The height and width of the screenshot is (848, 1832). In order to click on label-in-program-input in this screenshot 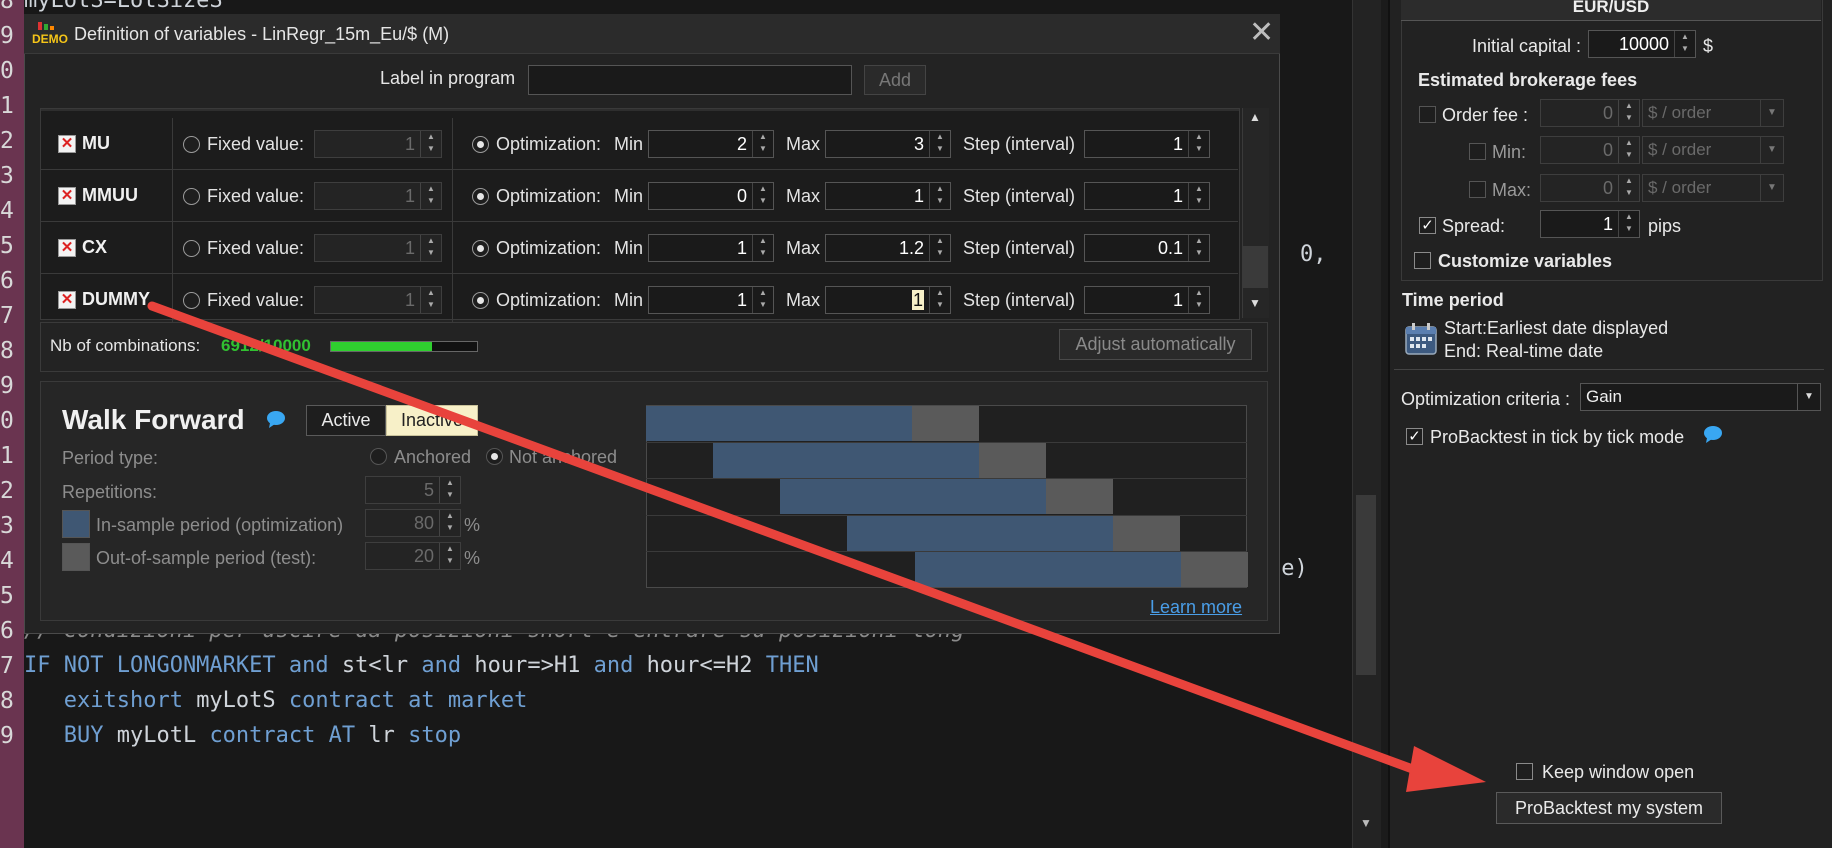, I will do `click(690, 80)`.